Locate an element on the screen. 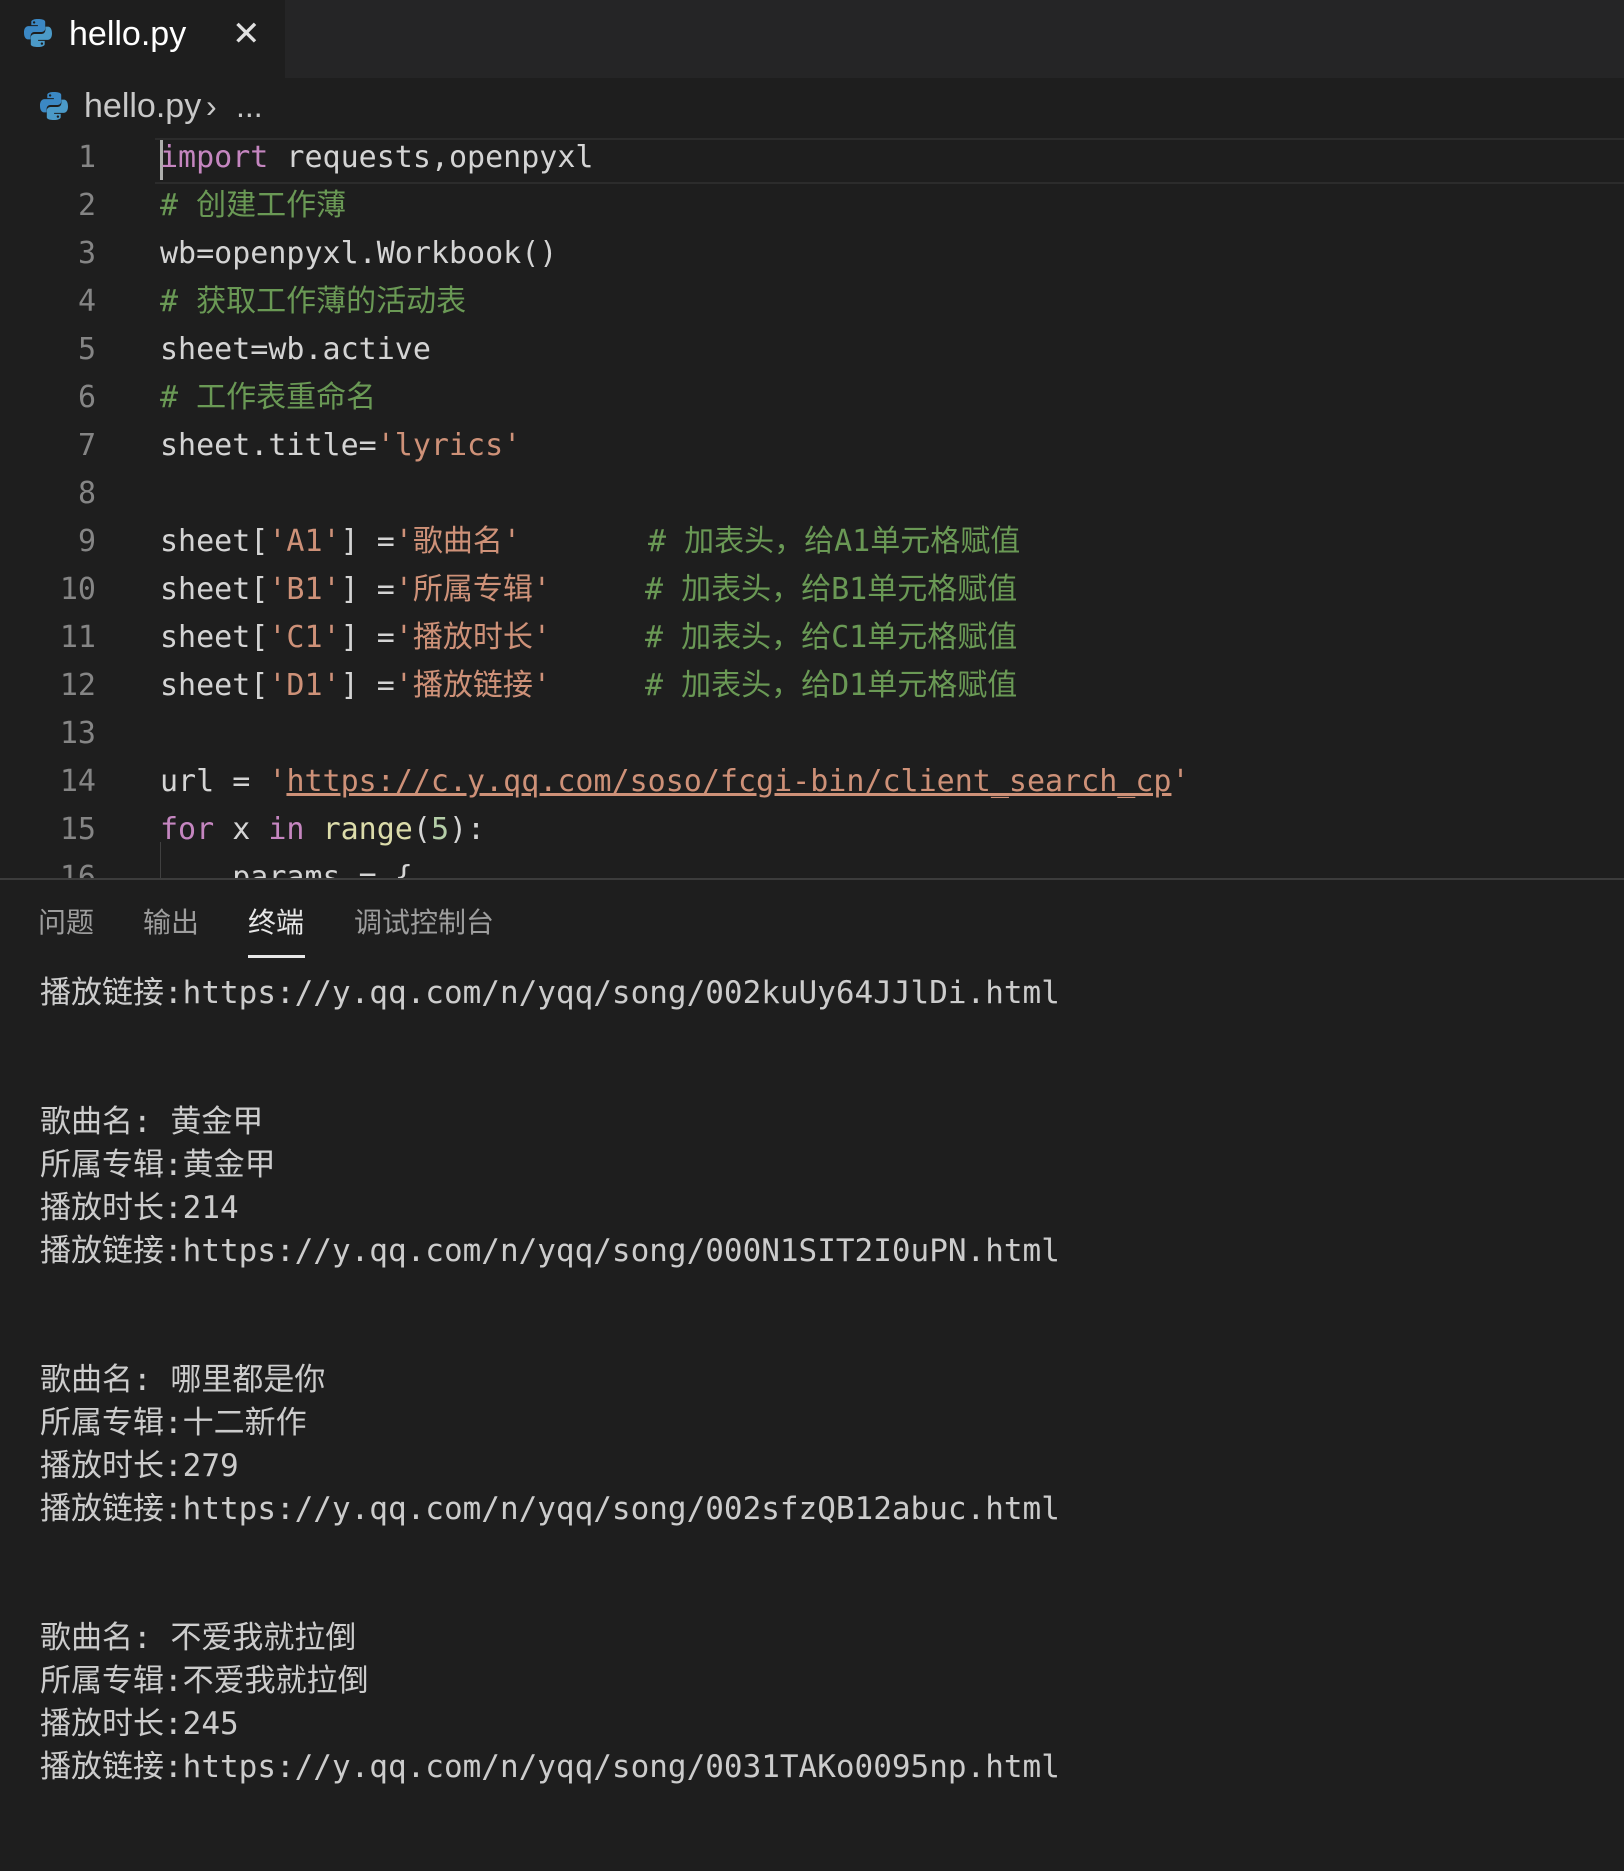  line-number: 13 is located at coordinates (77, 733).